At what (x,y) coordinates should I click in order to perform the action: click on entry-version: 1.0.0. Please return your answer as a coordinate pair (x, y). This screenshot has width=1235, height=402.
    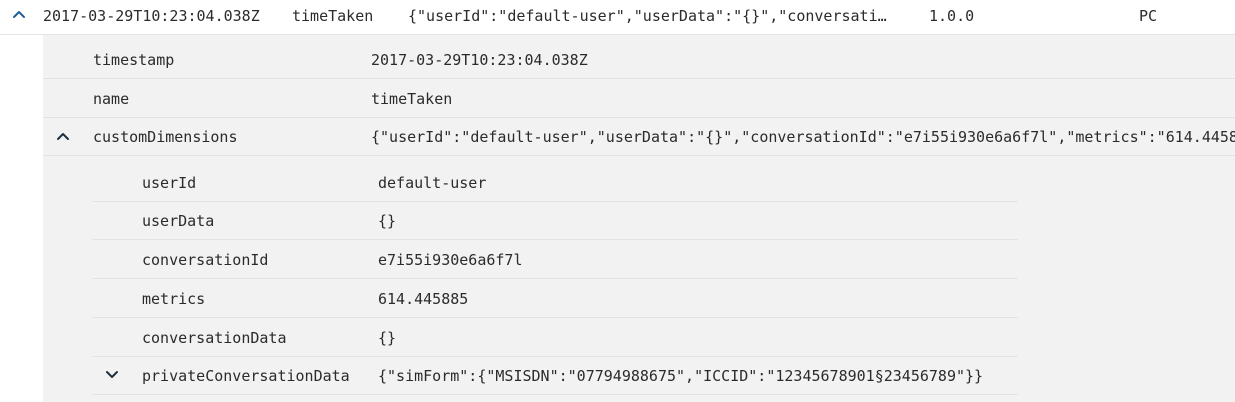
    Looking at the image, I should click on (952, 16).